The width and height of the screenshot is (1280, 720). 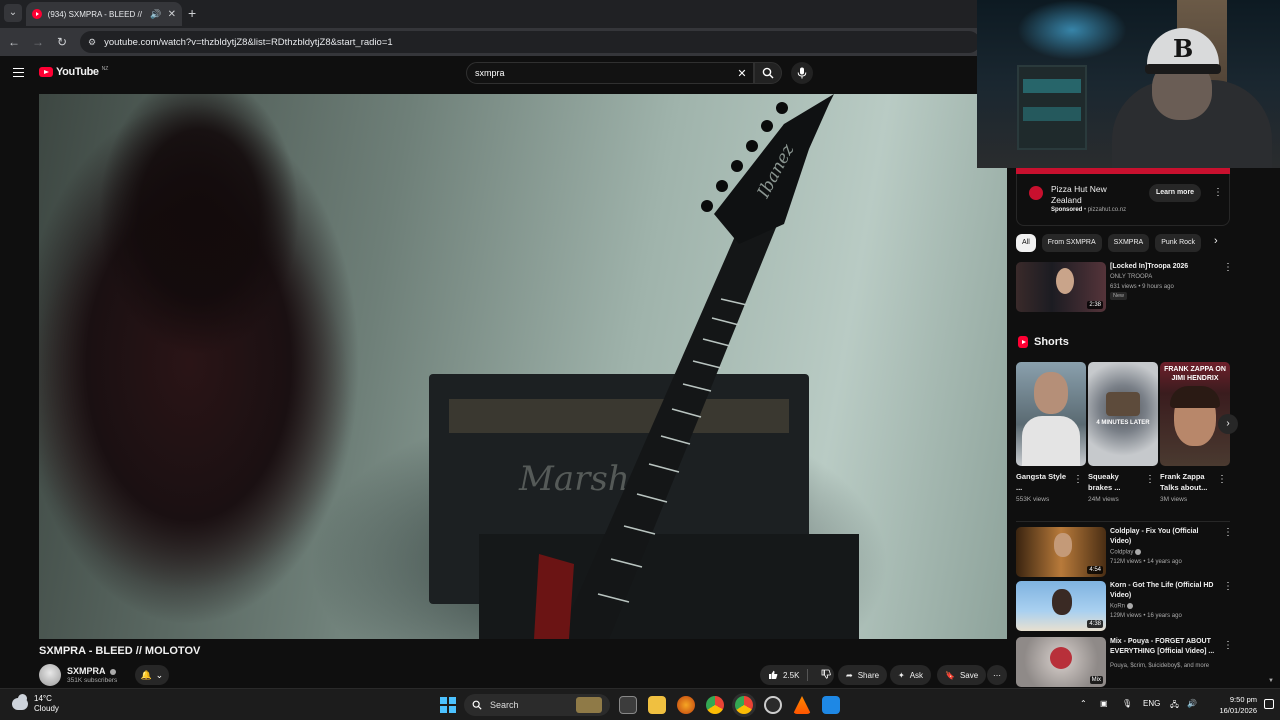 What do you see at coordinates (997, 675) in the screenshot?
I see `more-actions-button: ⋯` at bounding box center [997, 675].